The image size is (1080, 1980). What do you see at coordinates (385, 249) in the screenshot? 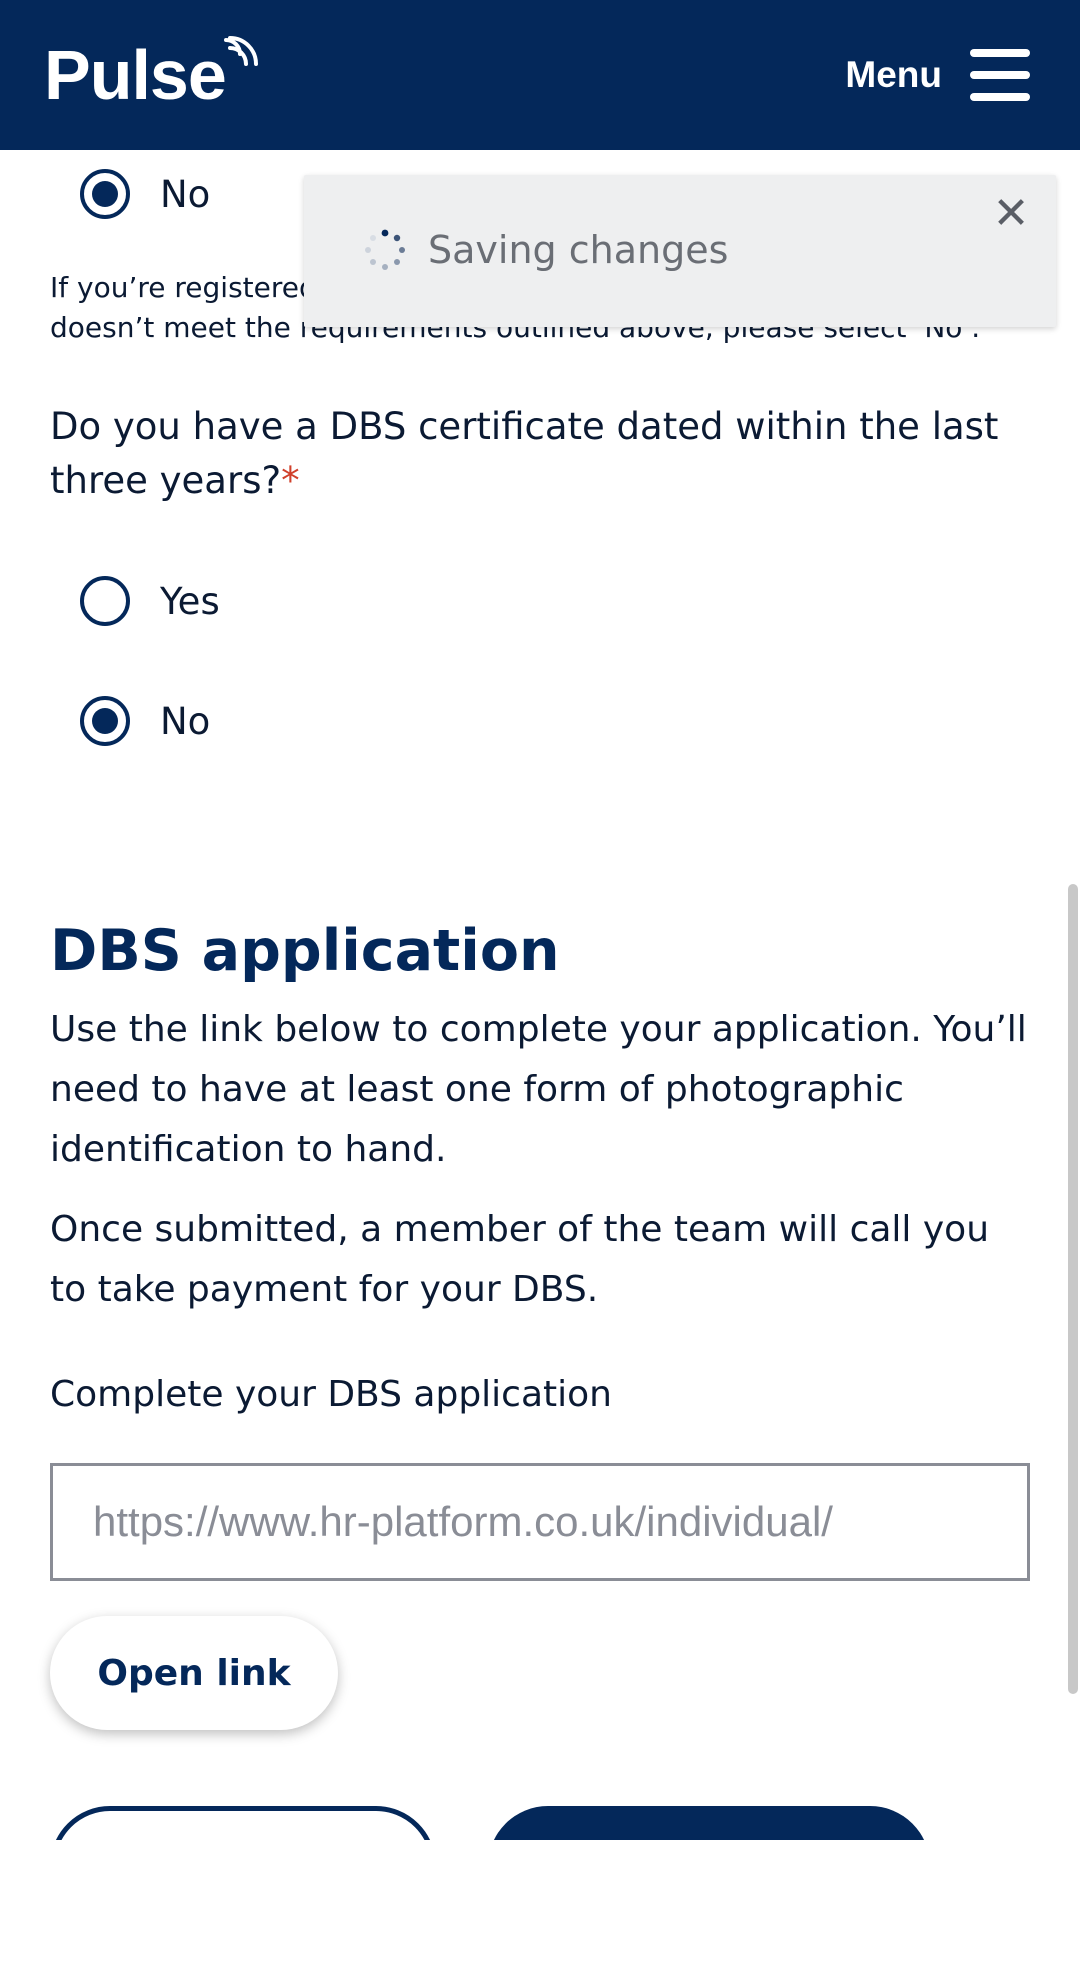
I see `spinner-icon` at bounding box center [385, 249].